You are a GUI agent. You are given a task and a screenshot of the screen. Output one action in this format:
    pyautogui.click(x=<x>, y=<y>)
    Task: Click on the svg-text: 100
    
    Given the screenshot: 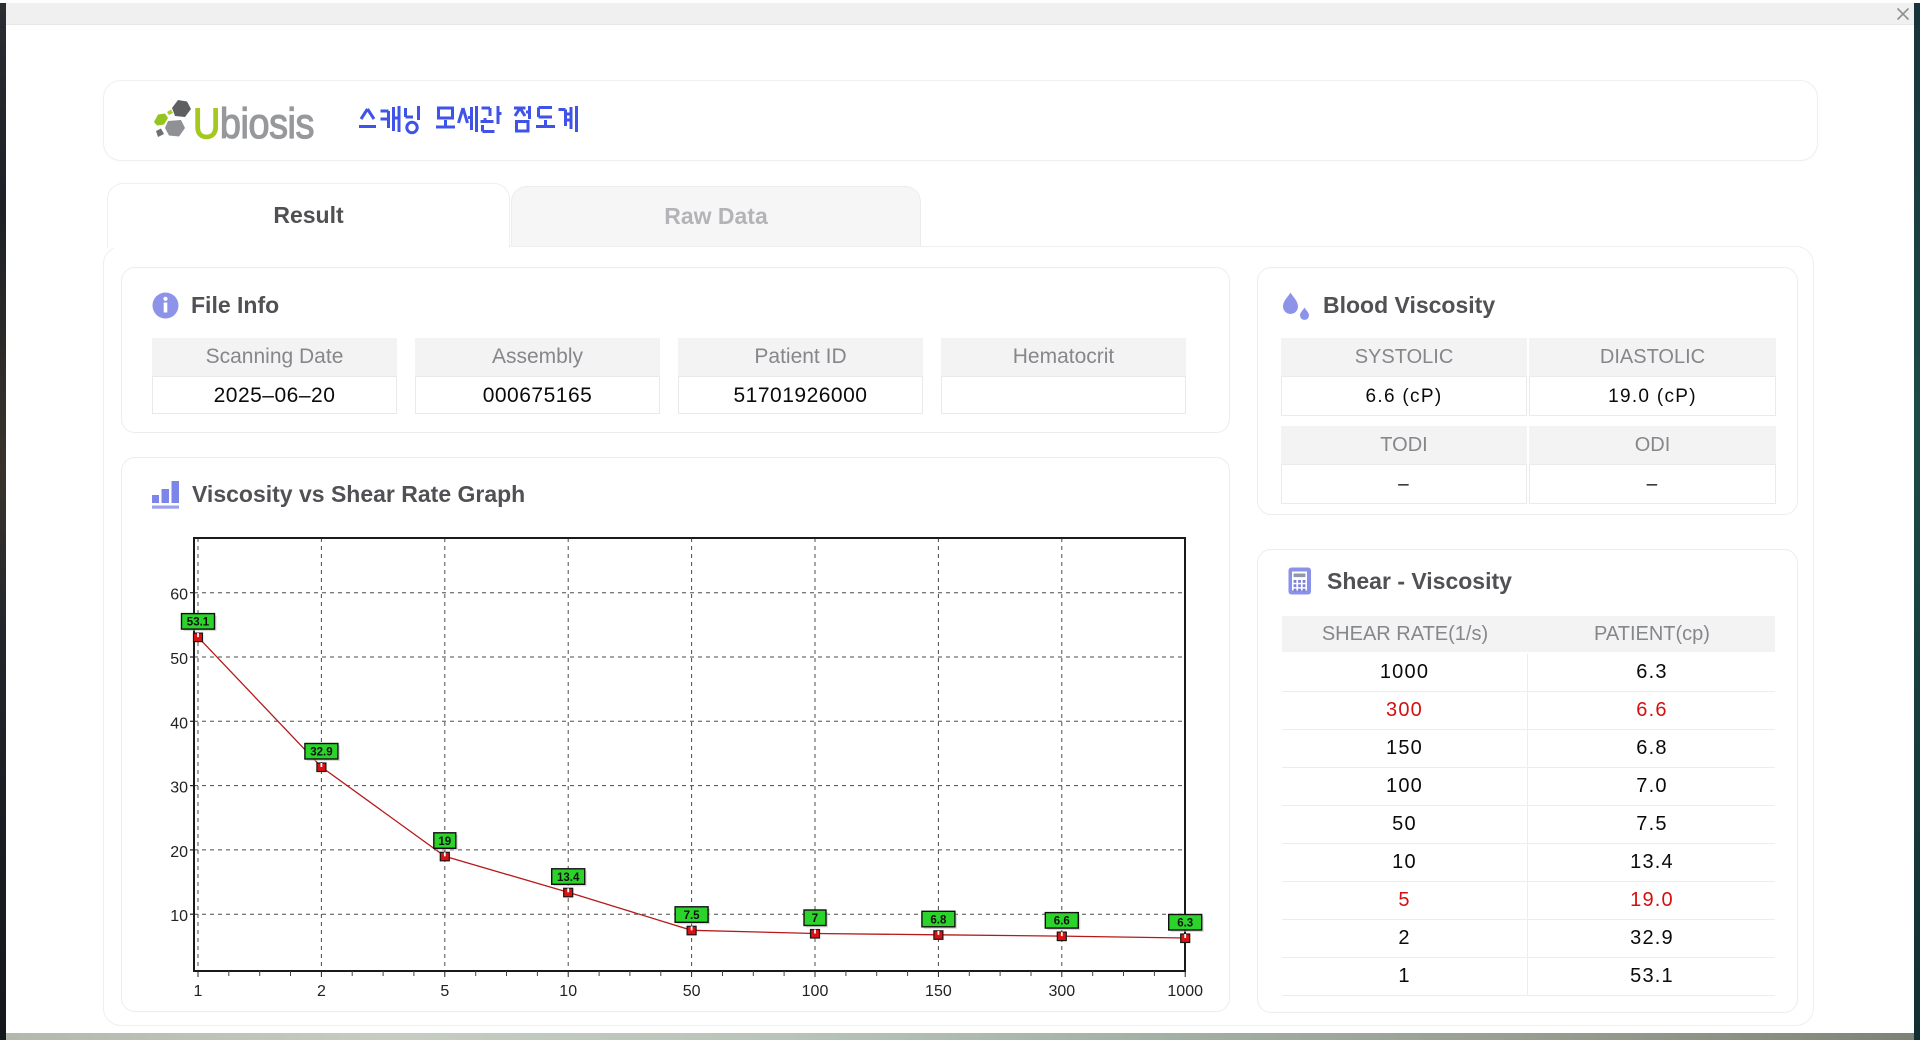 What is the action you would take?
    pyautogui.click(x=815, y=991)
    